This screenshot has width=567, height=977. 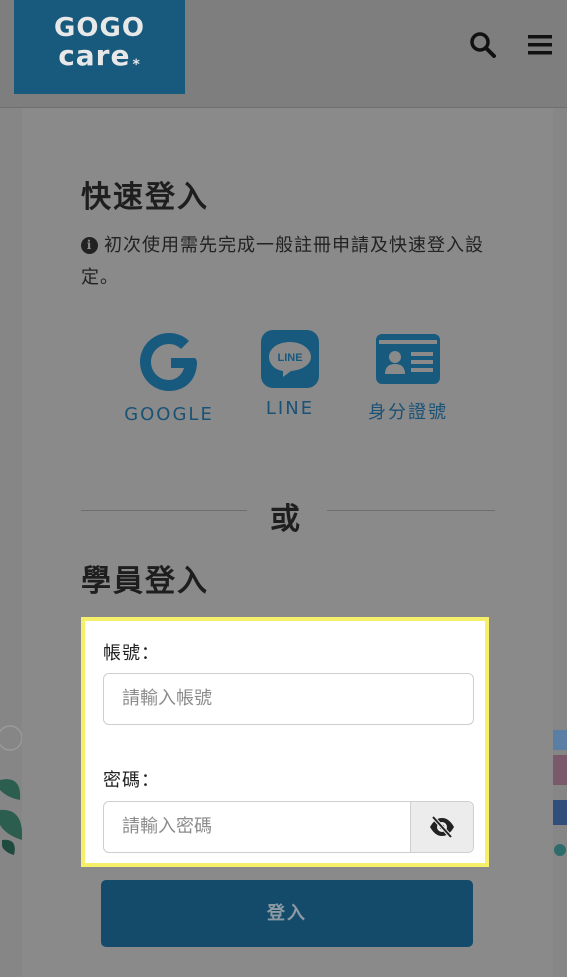 What do you see at coordinates (288, 827) in the screenshot?
I see `password-input: 請輸入密碼` at bounding box center [288, 827].